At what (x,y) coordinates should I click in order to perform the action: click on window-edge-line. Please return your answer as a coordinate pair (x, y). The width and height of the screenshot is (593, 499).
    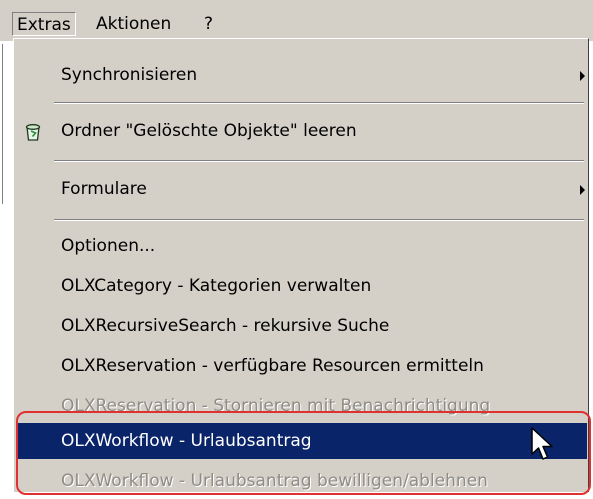
    Looking at the image, I should click on (2, 124).